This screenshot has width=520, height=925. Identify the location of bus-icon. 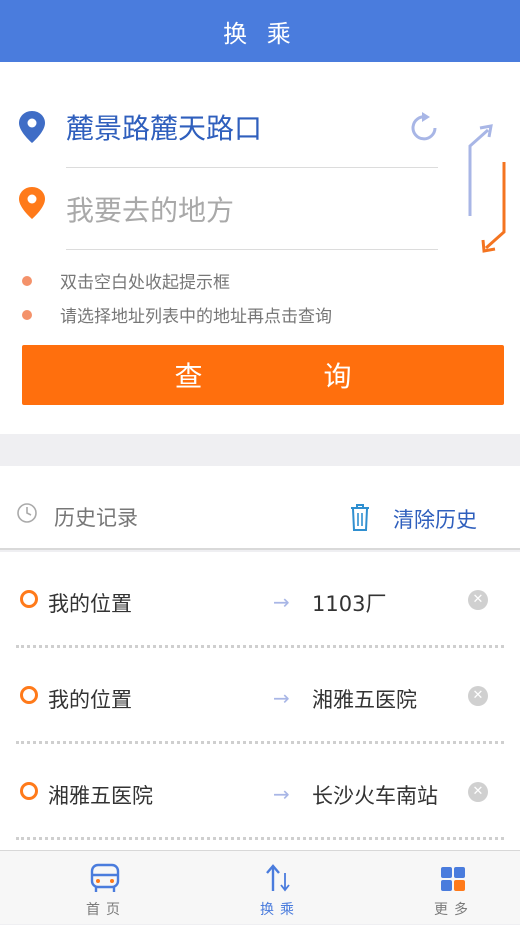
(105, 877).